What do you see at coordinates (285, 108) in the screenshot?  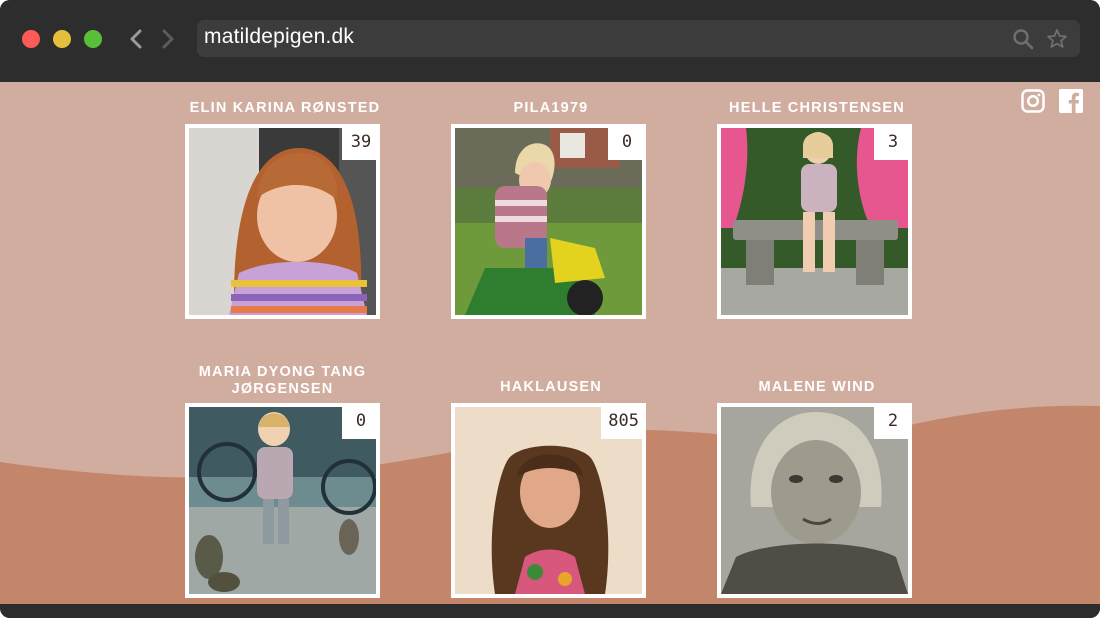 I see `profile-name: ELIN KARINA RØNSTED` at bounding box center [285, 108].